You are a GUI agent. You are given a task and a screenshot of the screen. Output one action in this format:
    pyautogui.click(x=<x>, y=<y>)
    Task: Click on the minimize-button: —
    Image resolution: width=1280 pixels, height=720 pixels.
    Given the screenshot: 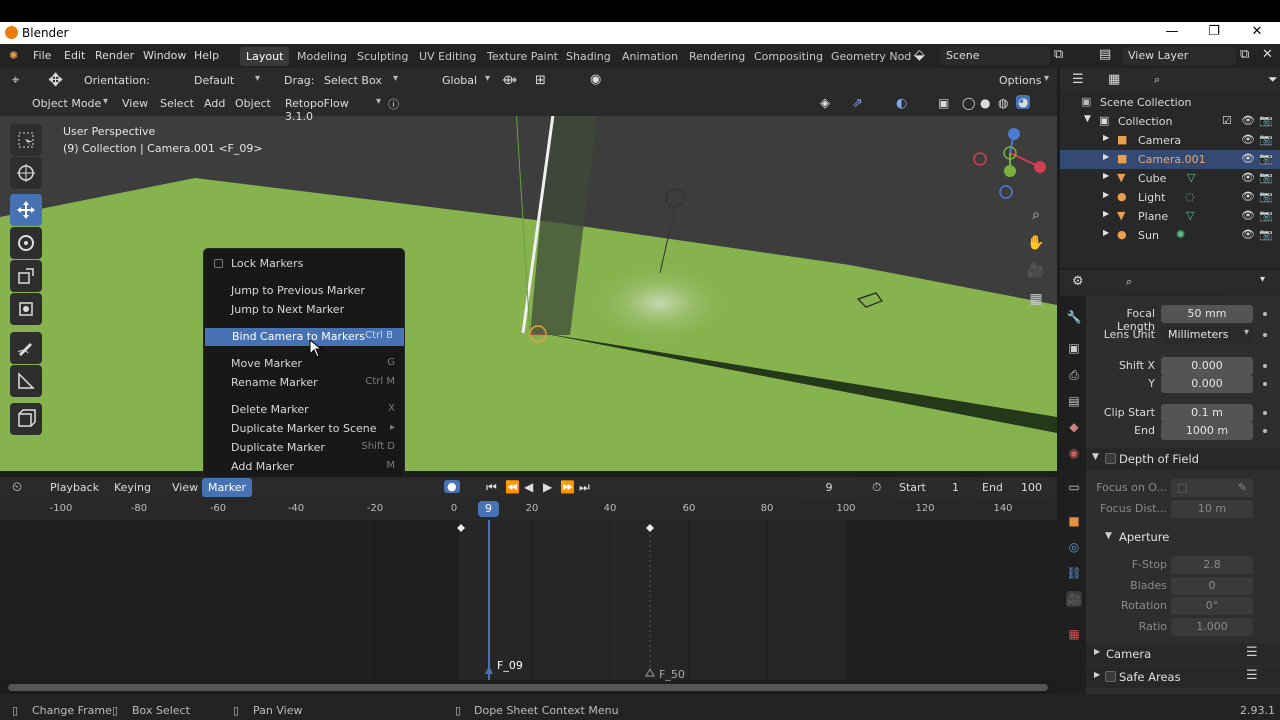 What is the action you would take?
    pyautogui.click(x=1172, y=31)
    